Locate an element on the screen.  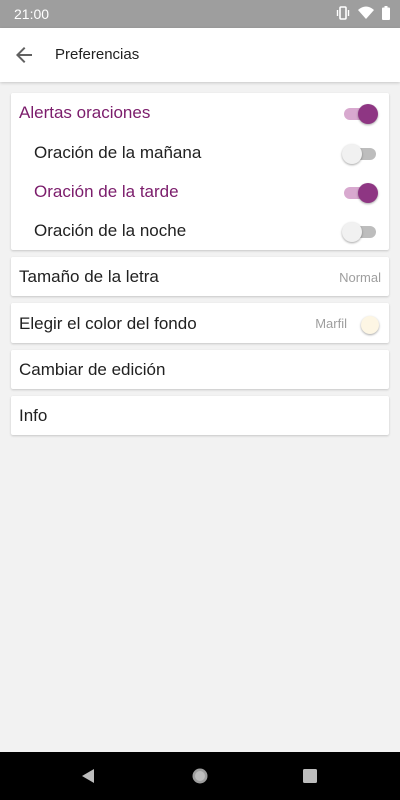
navigation-bar is located at coordinates (200, 776).